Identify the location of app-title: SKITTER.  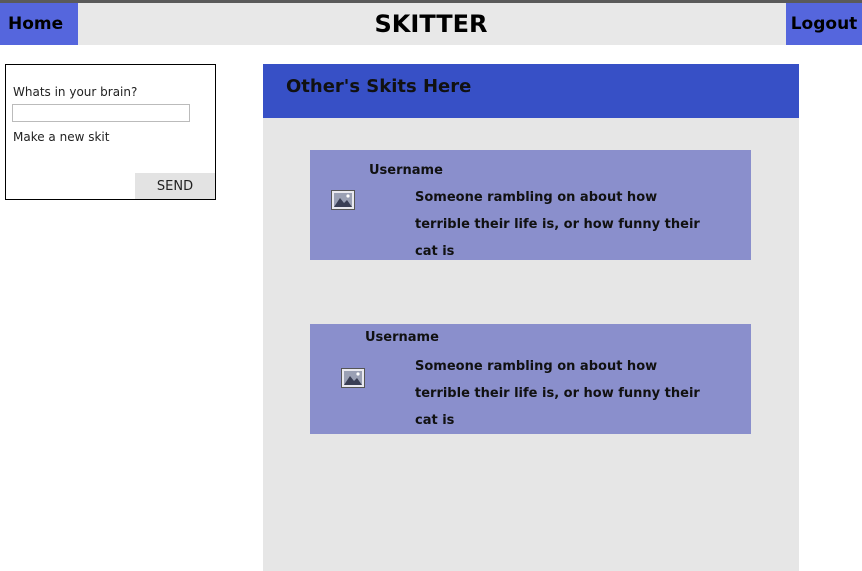
(431, 24).